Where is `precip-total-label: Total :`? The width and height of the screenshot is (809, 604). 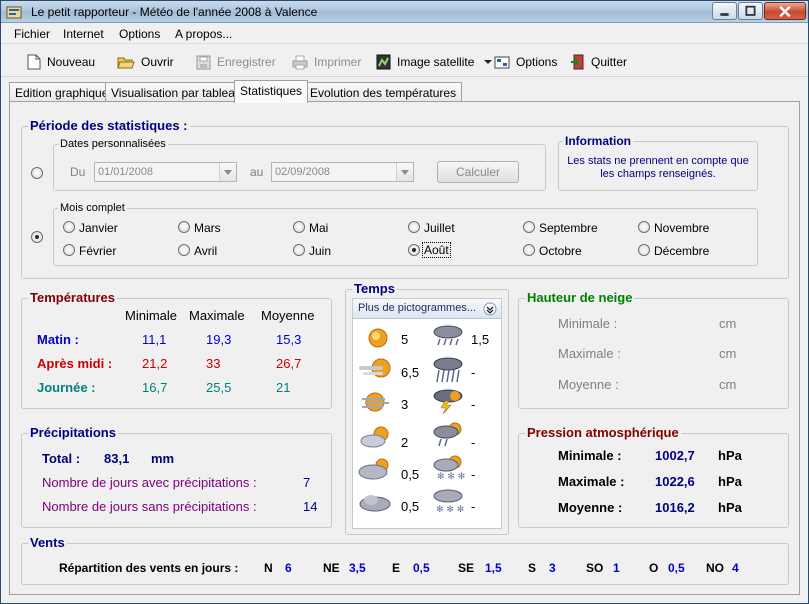 precip-total-label: Total : is located at coordinates (61, 458).